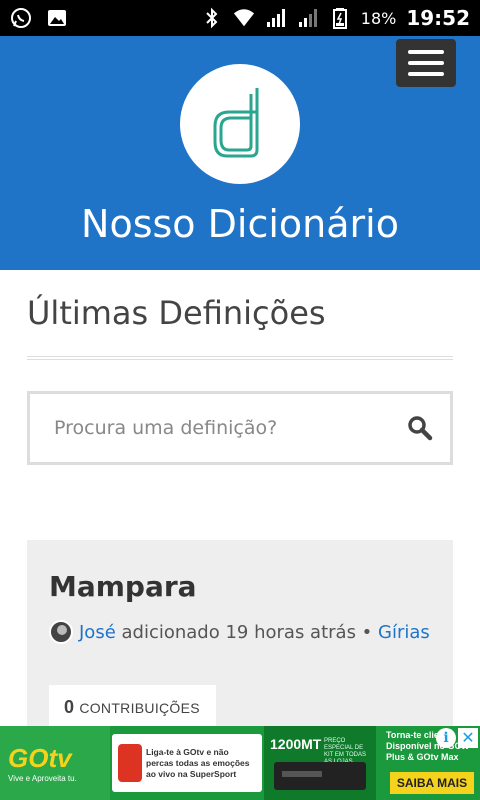 This screenshot has width=480, height=800. Describe the element at coordinates (42, 778) in the screenshot. I see `ad-brand-sub: Vive e Aproveita tu.` at that location.